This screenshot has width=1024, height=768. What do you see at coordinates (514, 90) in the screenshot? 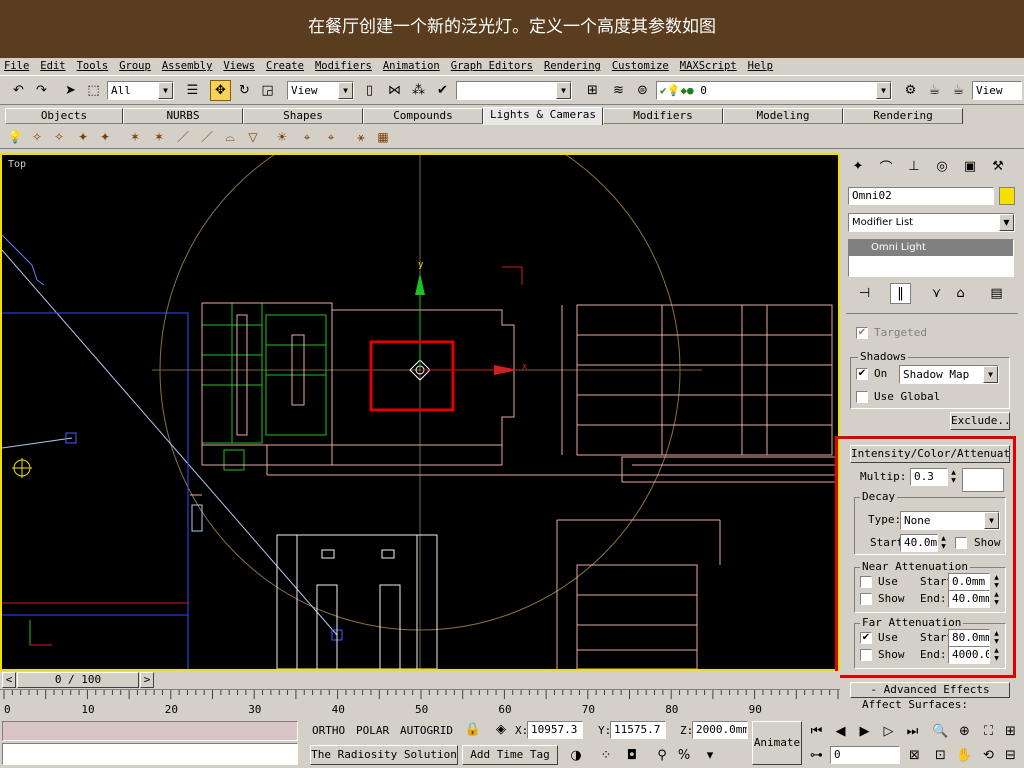
I see `named-selection-dropdown: ▼` at bounding box center [514, 90].